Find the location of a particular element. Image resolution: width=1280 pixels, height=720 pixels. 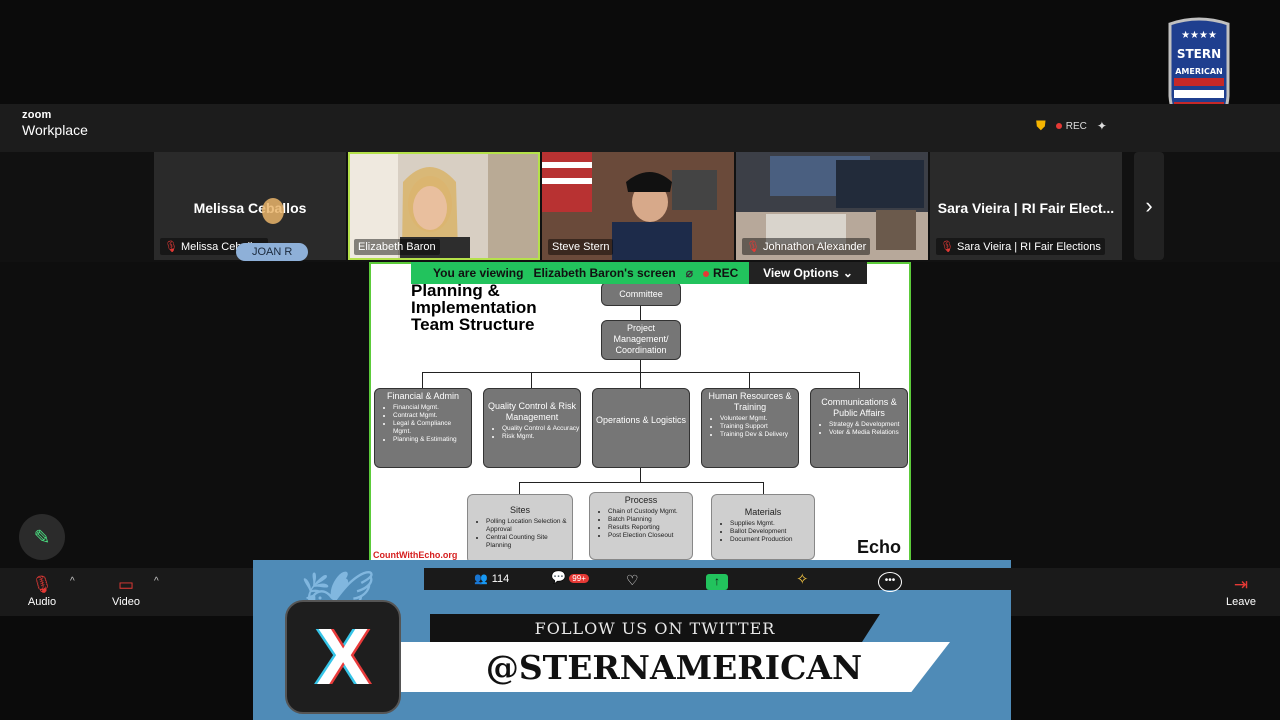

x-logo-icon: X is located at coordinates (343, 657).